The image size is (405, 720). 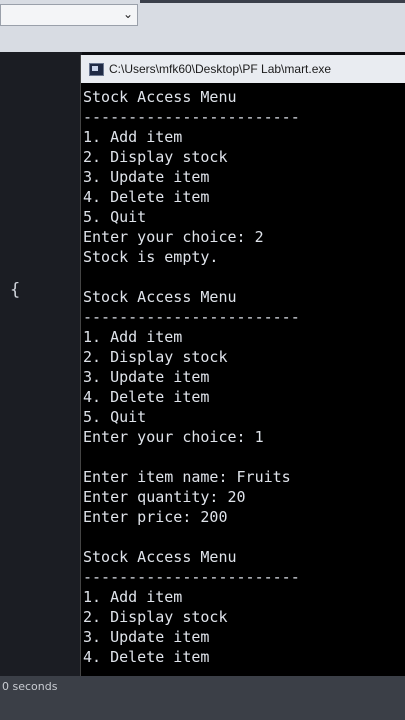 I want to click on ide-top-strip, so click(x=272, y=1).